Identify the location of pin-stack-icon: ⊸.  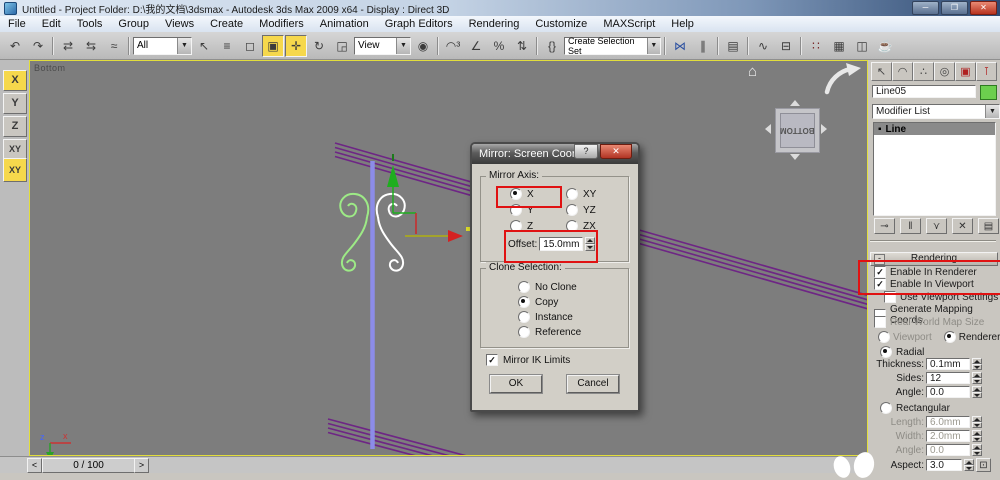
(884, 226).